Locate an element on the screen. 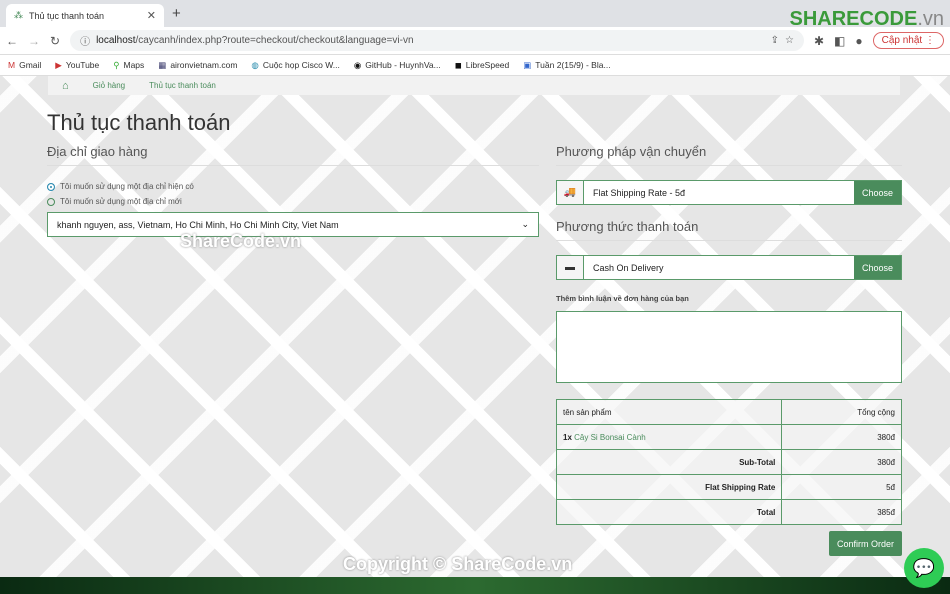  back-icon: ← is located at coordinates (12, 41).